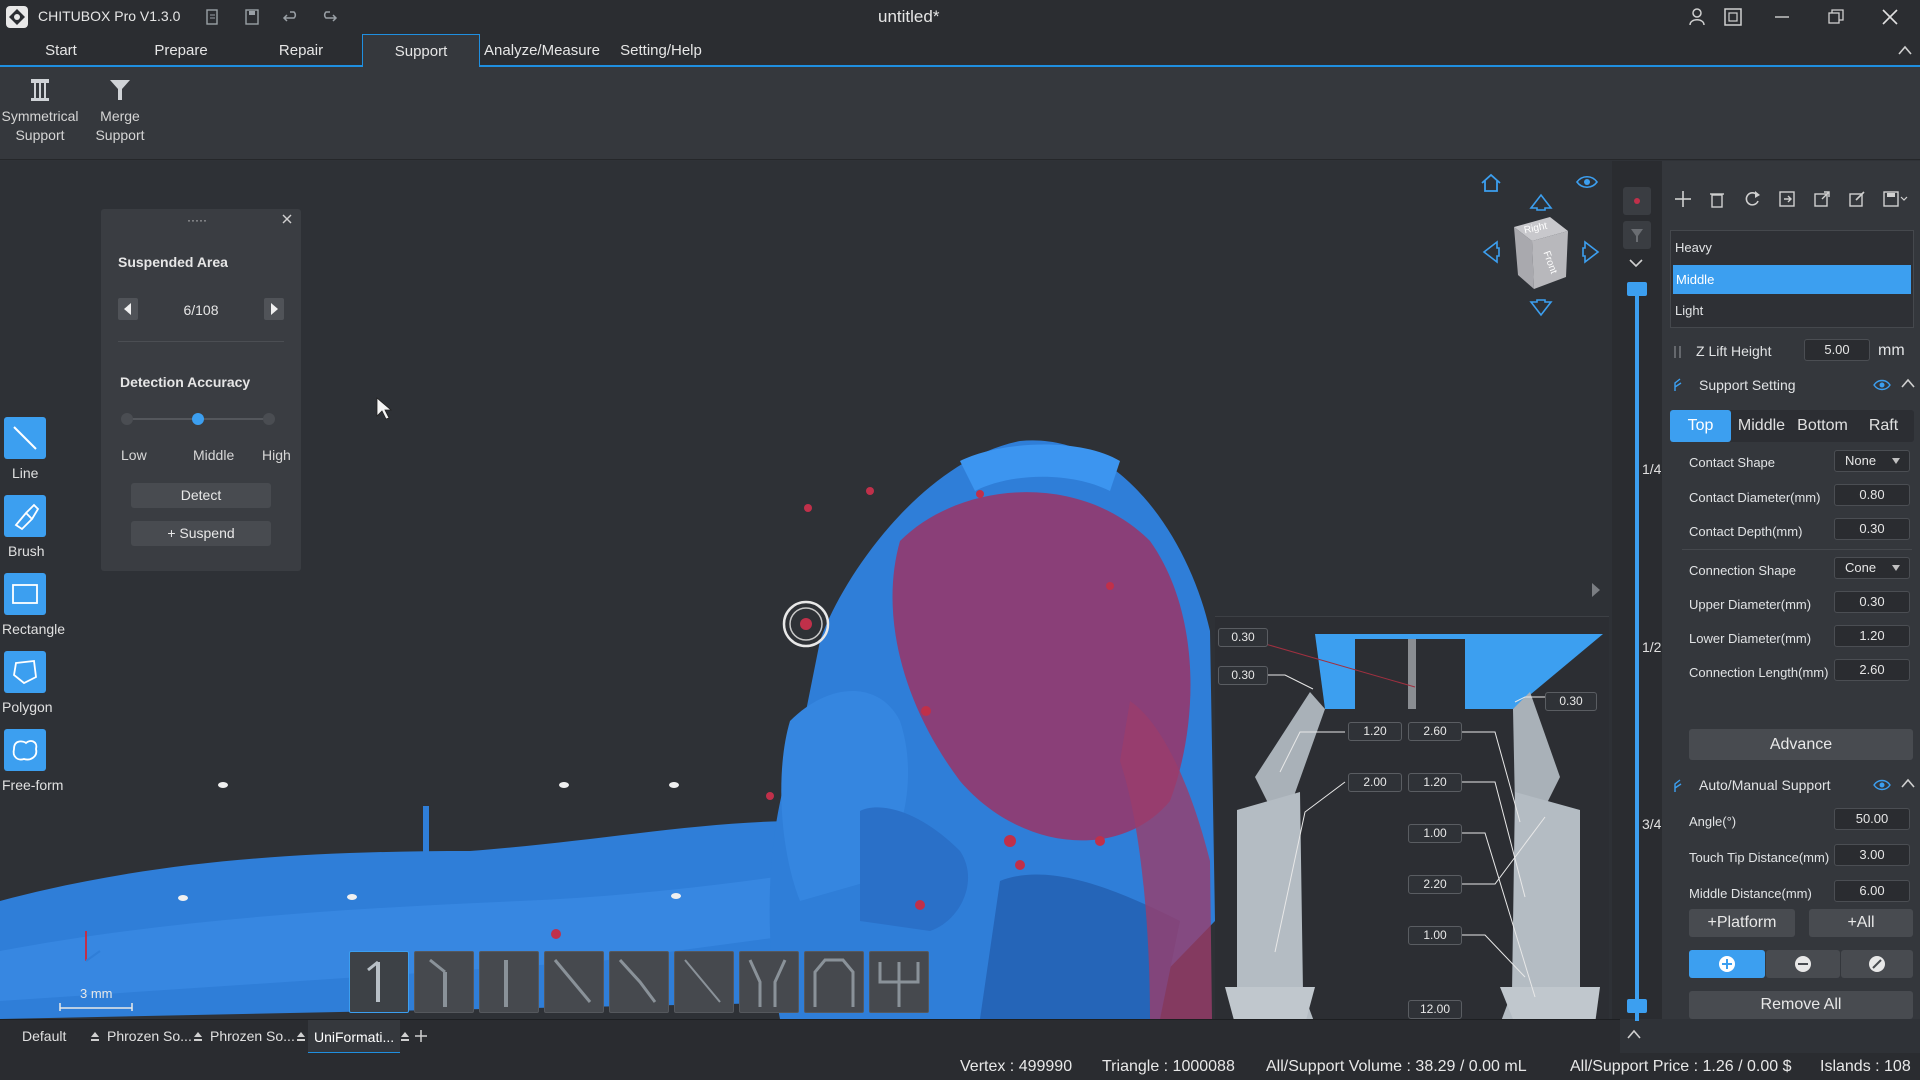 This screenshot has width=1920, height=1080. Describe the element at coordinates (1787, 199) in the screenshot. I see `import-preset-icon` at that location.